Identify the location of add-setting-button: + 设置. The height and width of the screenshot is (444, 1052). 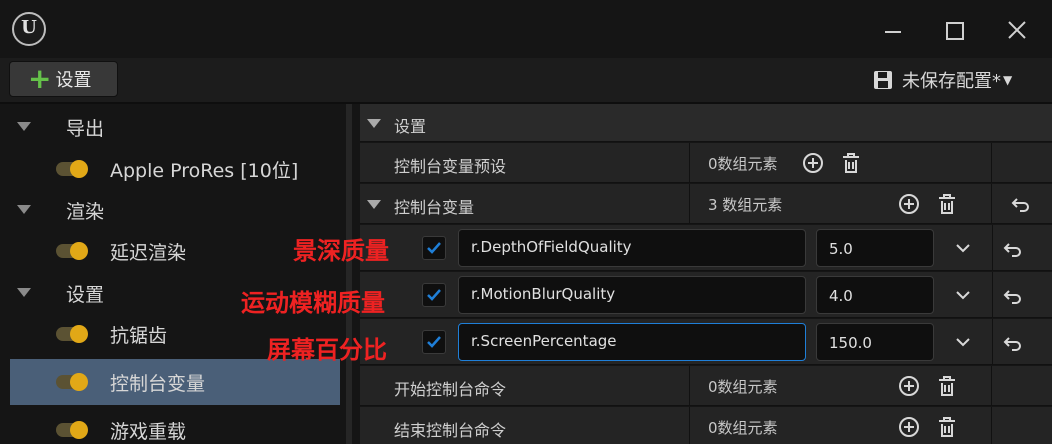
(63, 79).